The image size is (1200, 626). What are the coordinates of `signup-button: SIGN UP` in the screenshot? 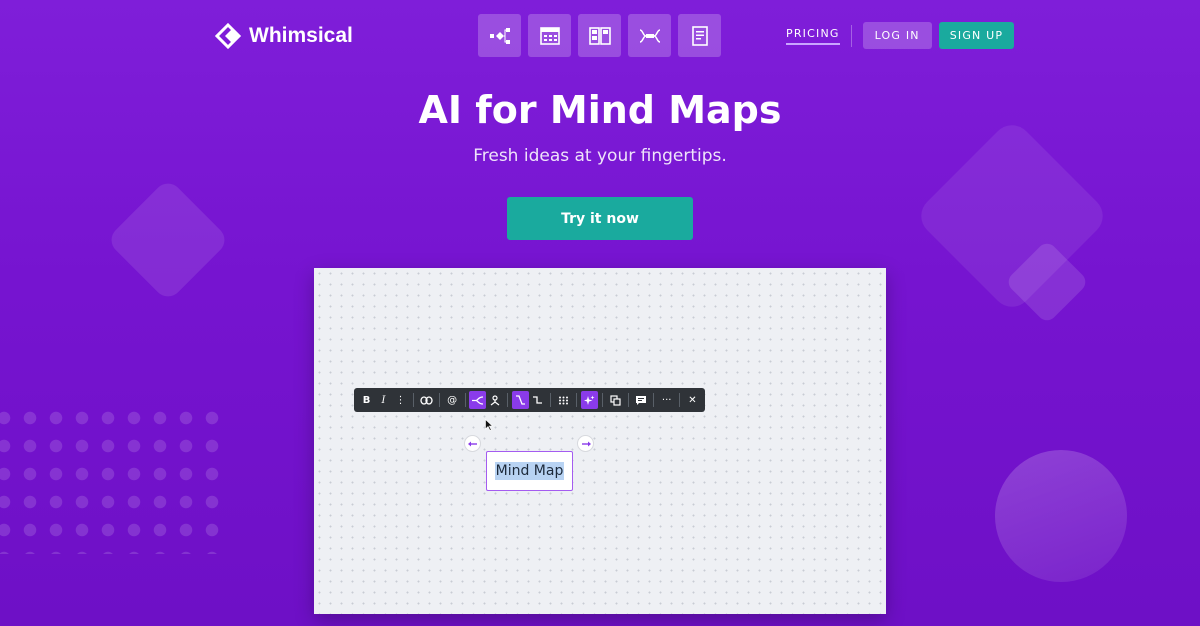 It's located at (976, 35).